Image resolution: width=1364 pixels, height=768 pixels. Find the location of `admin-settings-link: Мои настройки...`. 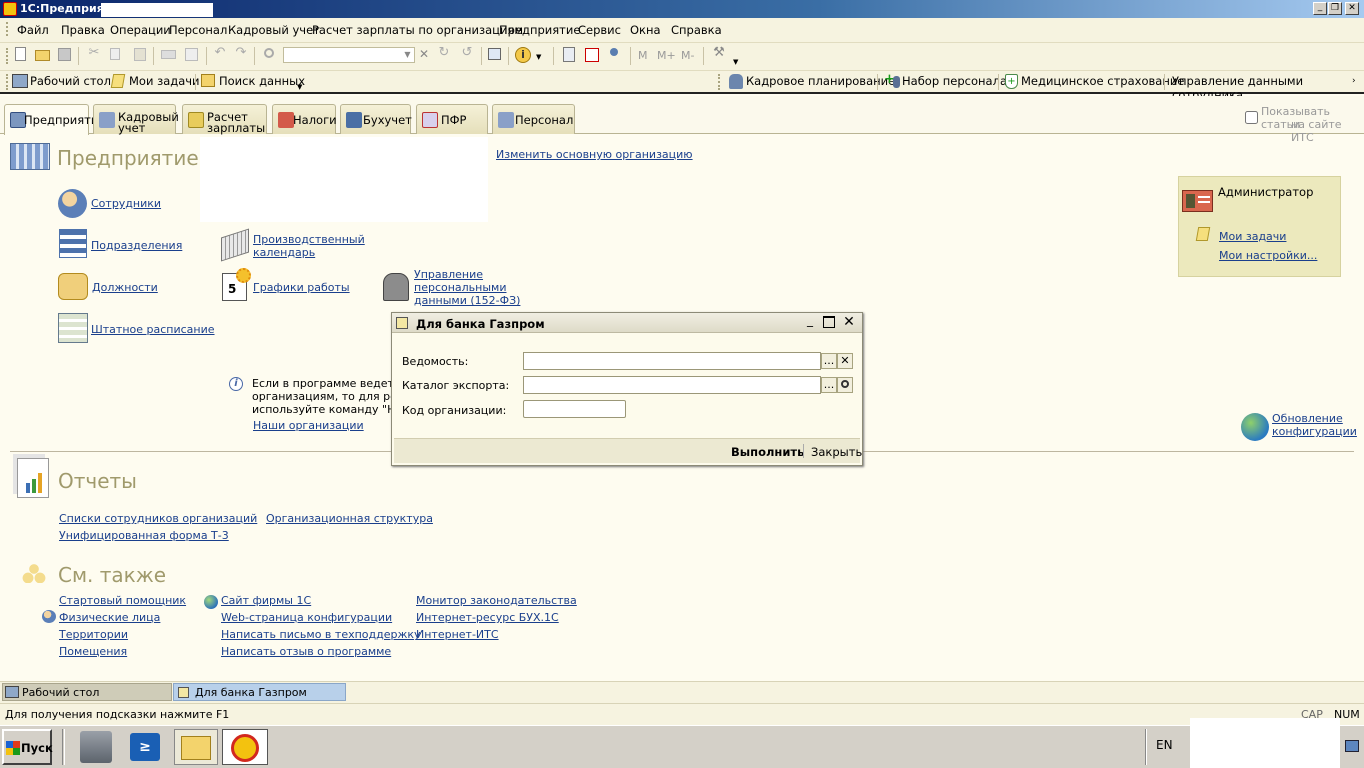

admin-settings-link: Мои настройки... is located at coordinates (1268, 255).